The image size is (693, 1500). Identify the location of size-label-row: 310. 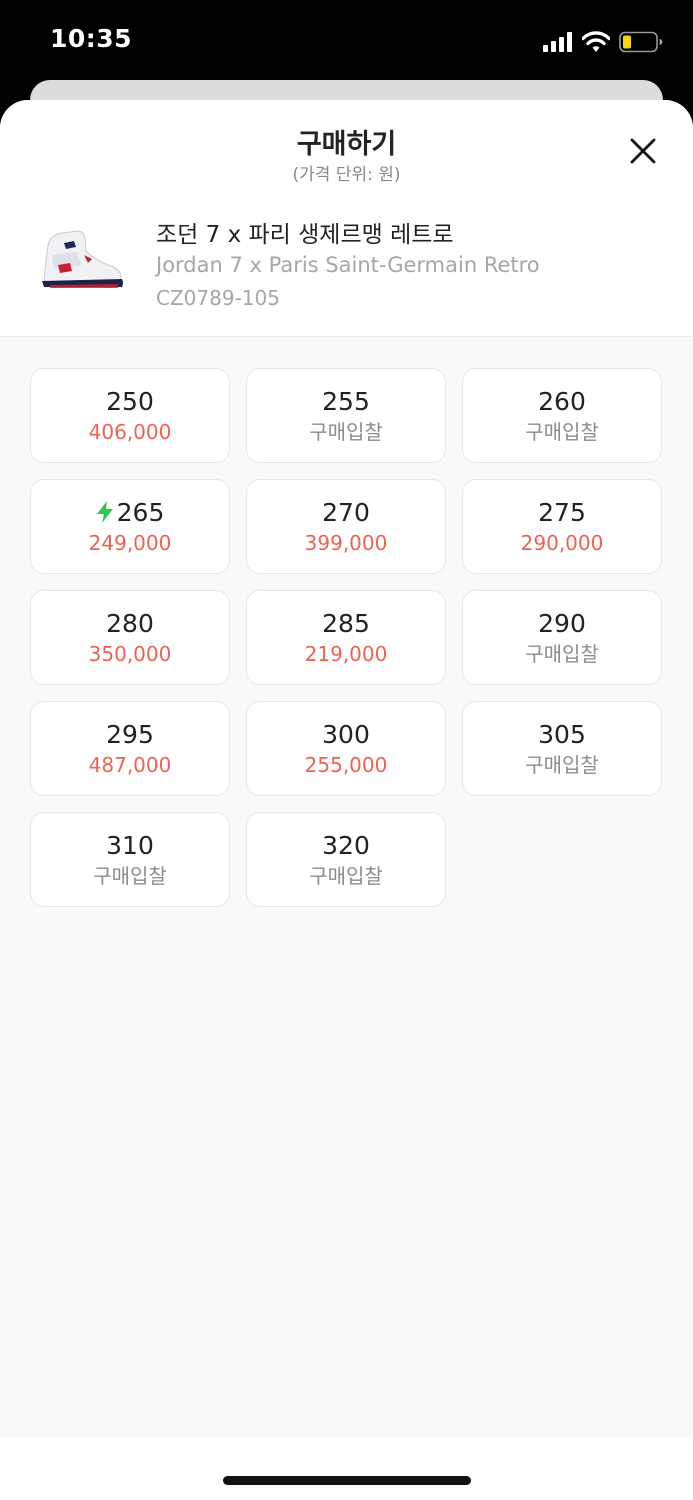
(130, 845).